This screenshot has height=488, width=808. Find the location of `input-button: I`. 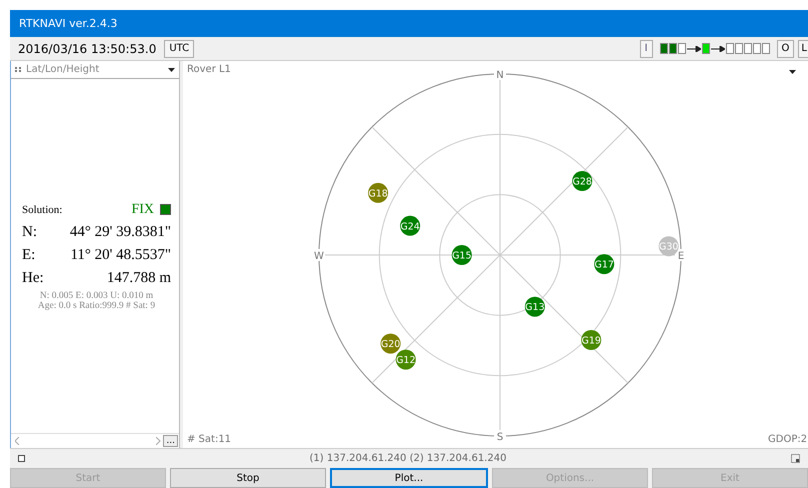

input-button: I is located at coordinates (646, 49).